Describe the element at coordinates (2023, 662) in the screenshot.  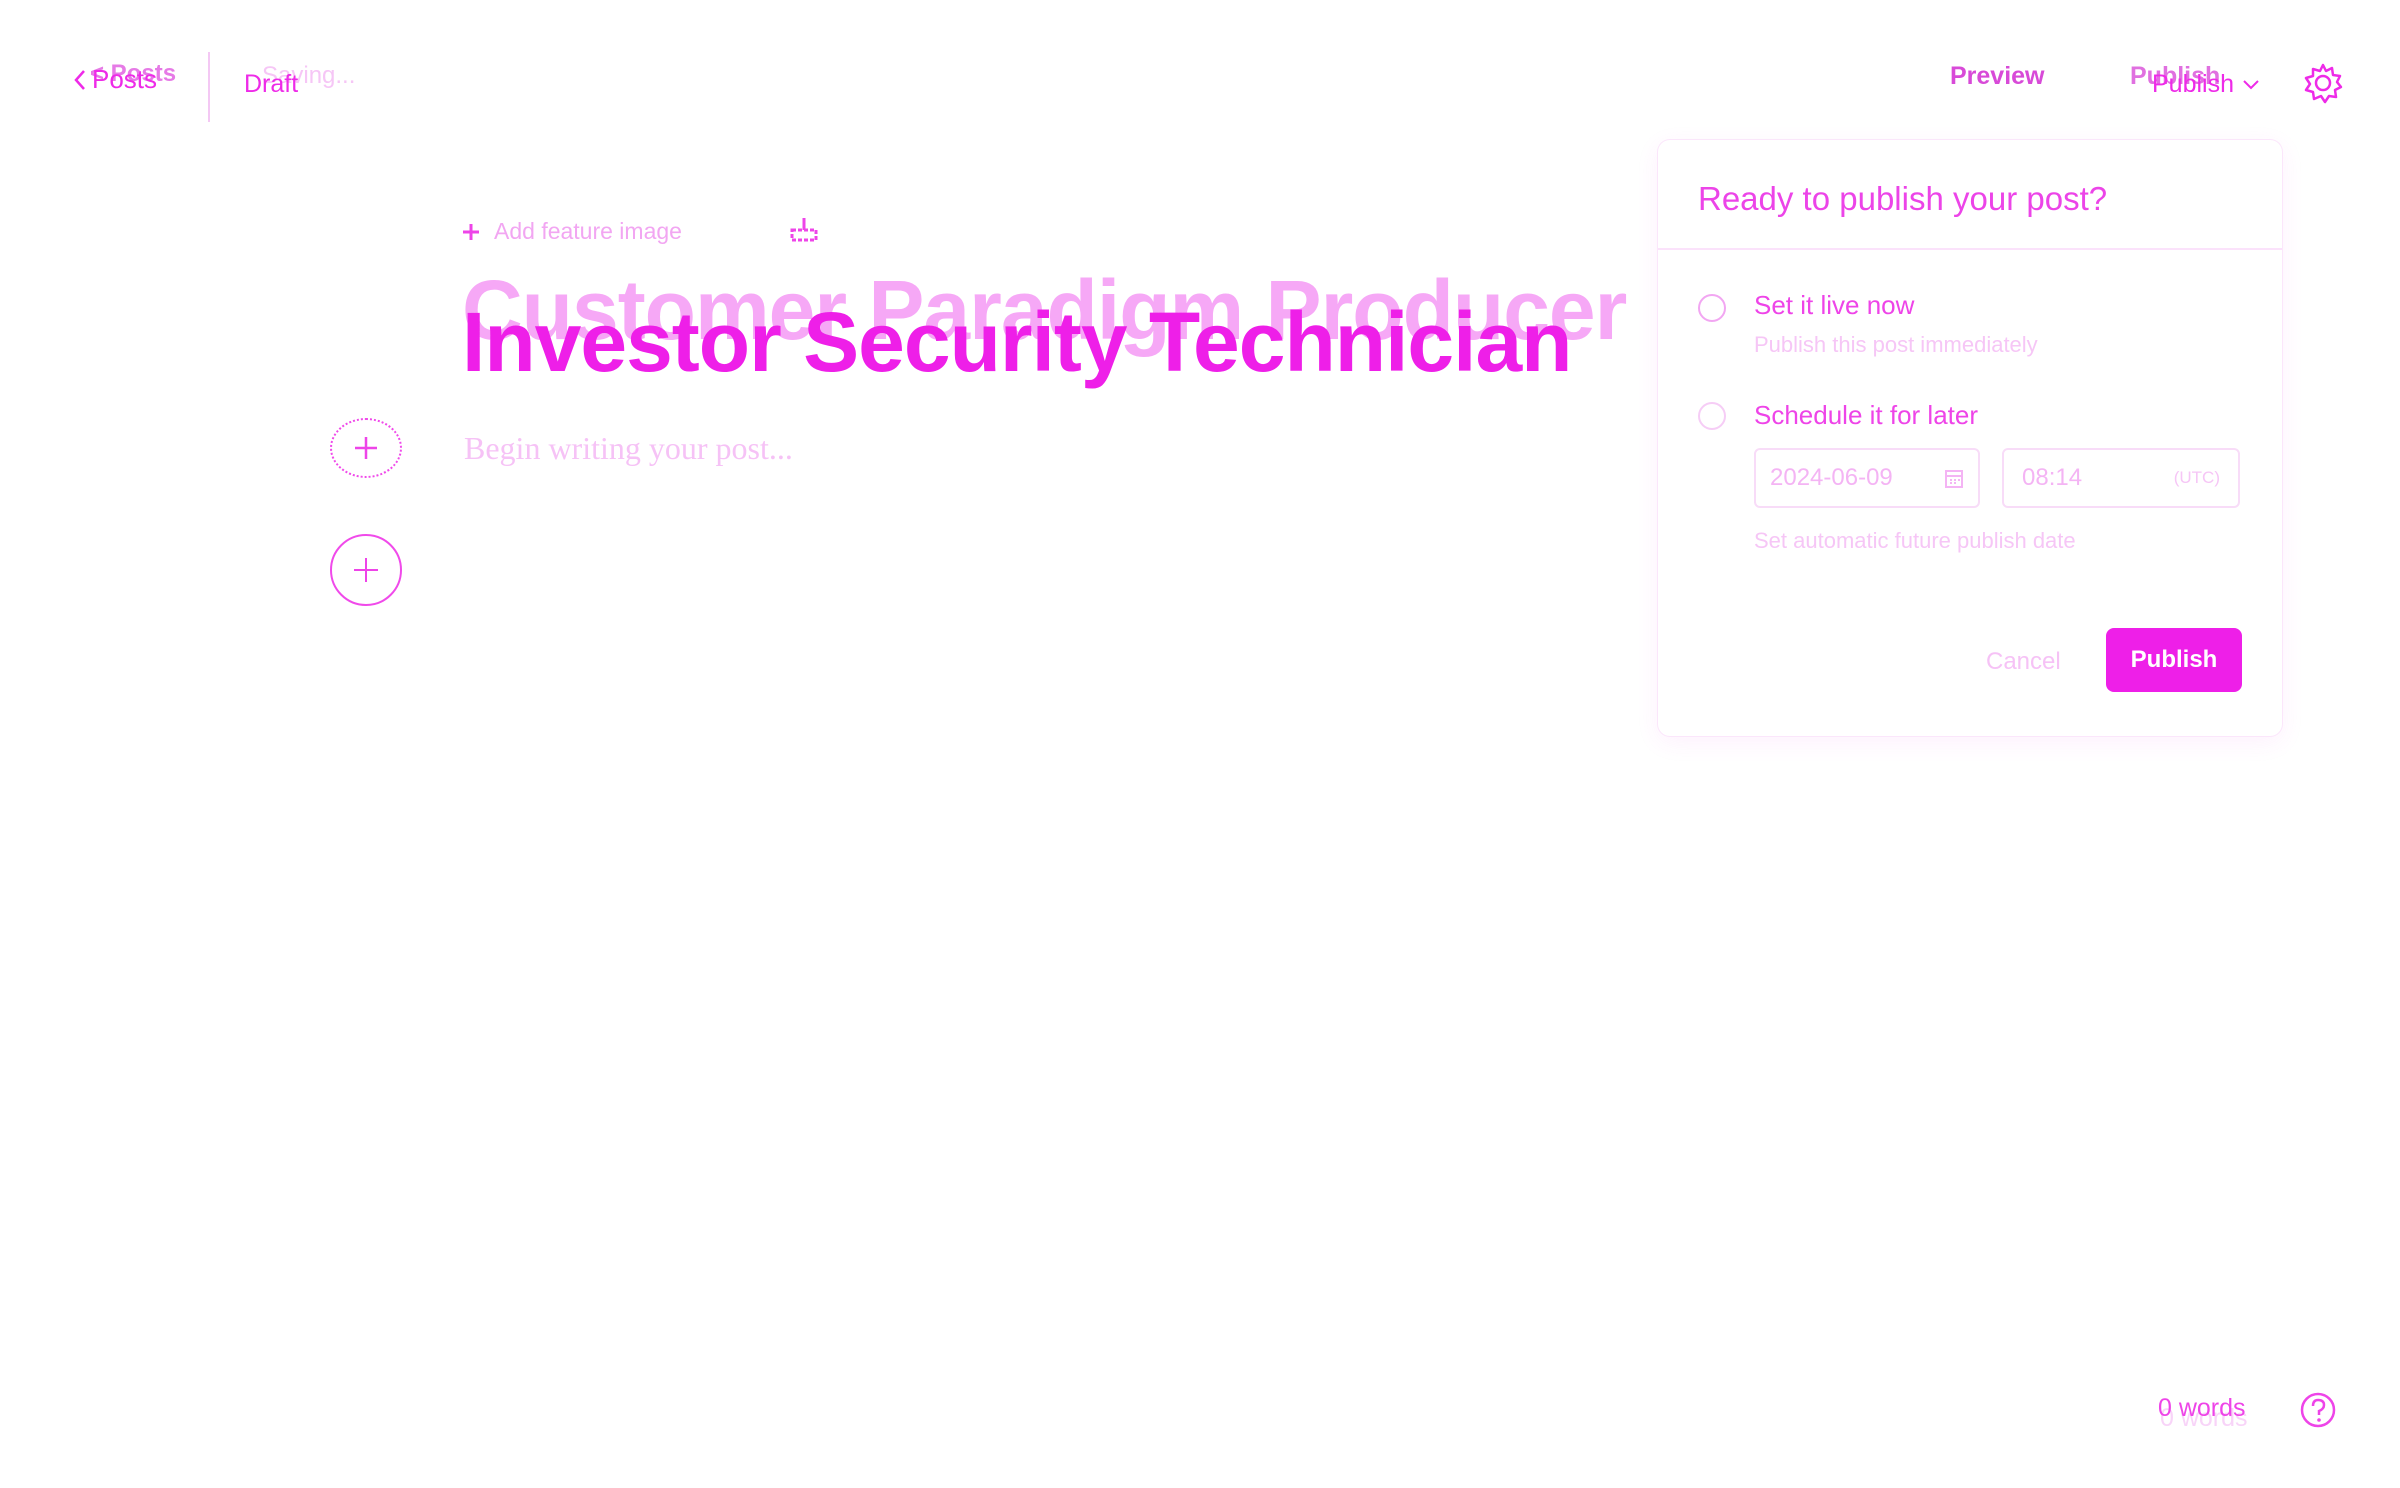
I see `cancel-button: Cancel` at that location.